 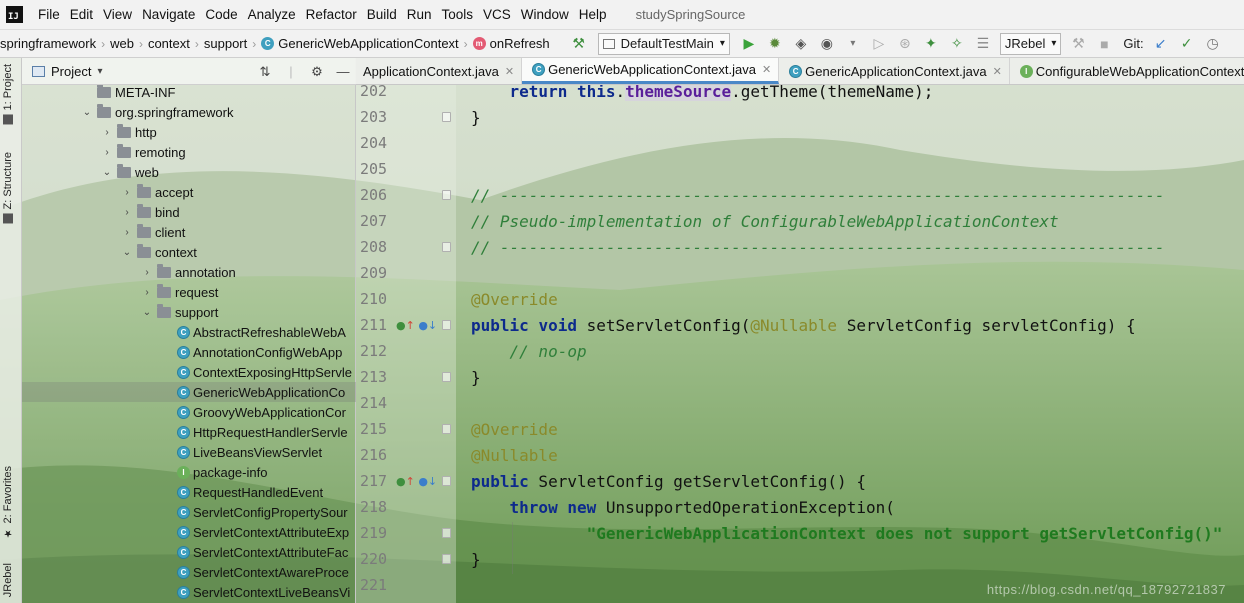 What do you see at coordinates (189, 432) in the screenshot?
I see `tree-item: C HttpRequestHandlerServle` at bounding box center [189, 432].